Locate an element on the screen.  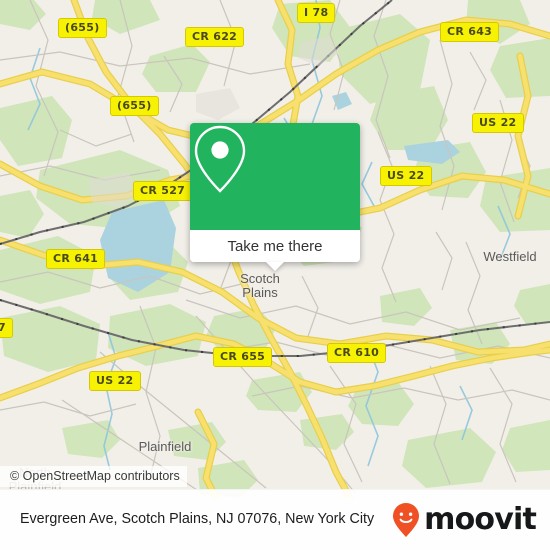
road-shield: 7 is located at coordinates (6, 328).